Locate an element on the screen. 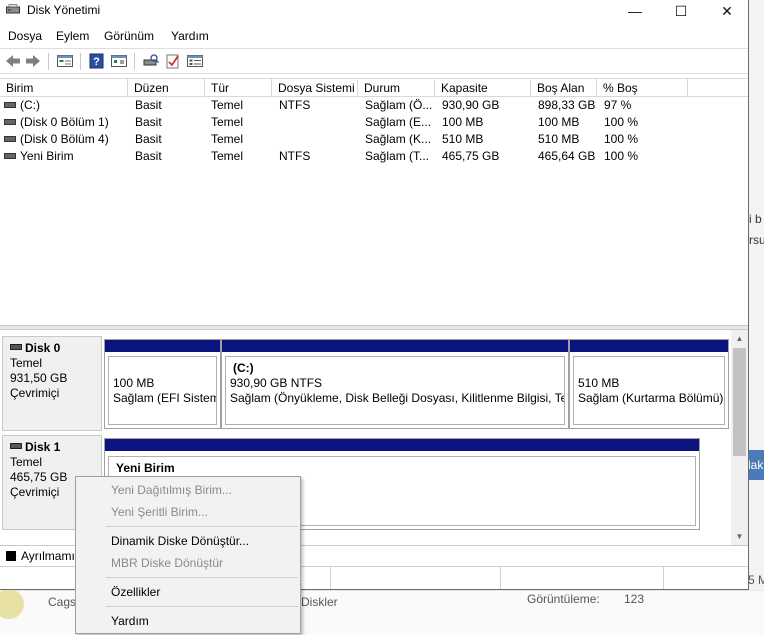  forward-arrow-icon is located at coordinates (33, 61).